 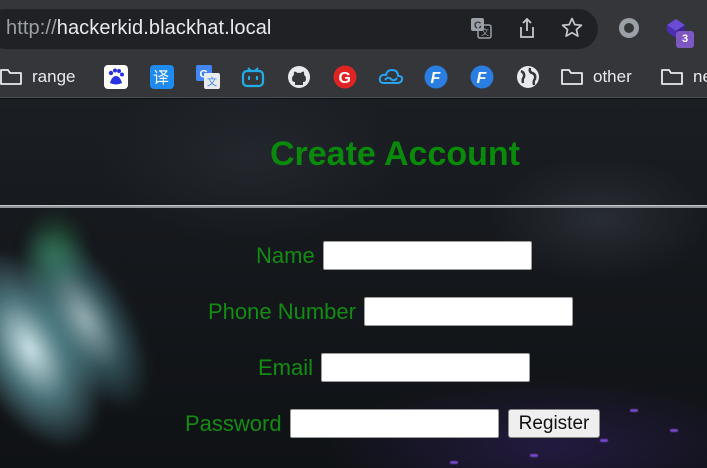 I want to click on profile-circle-icon, so click(x=629, y=28).